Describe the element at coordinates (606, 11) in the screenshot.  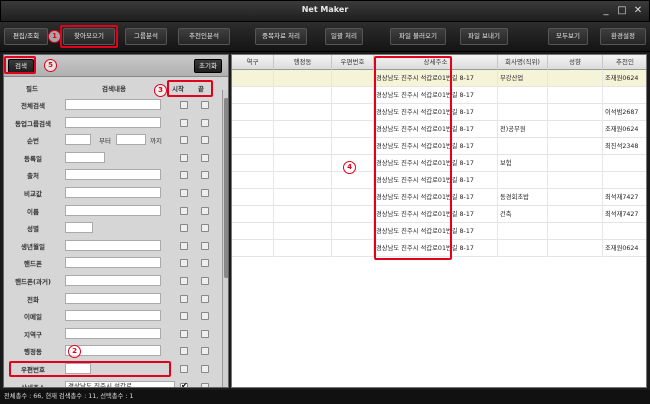
I see `minimize-icon: _` at that location.